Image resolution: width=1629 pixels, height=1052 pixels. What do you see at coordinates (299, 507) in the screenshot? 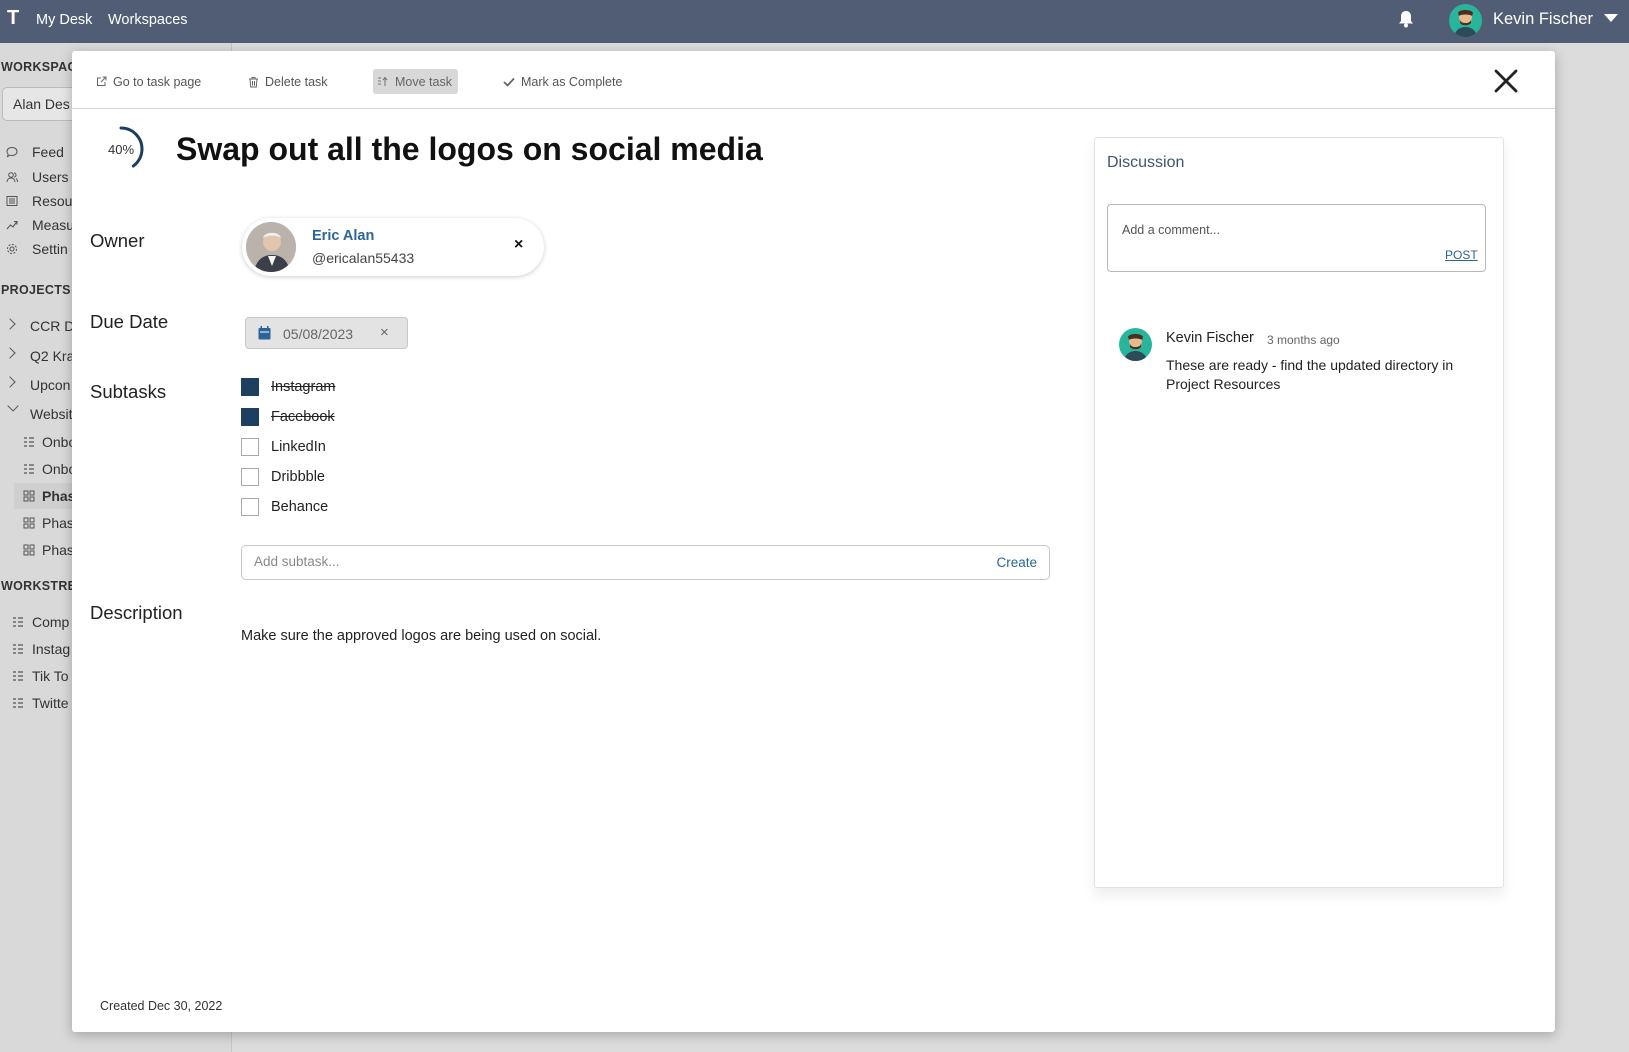
I see `subtask-label: Behance` at bounding box center [299, 507].